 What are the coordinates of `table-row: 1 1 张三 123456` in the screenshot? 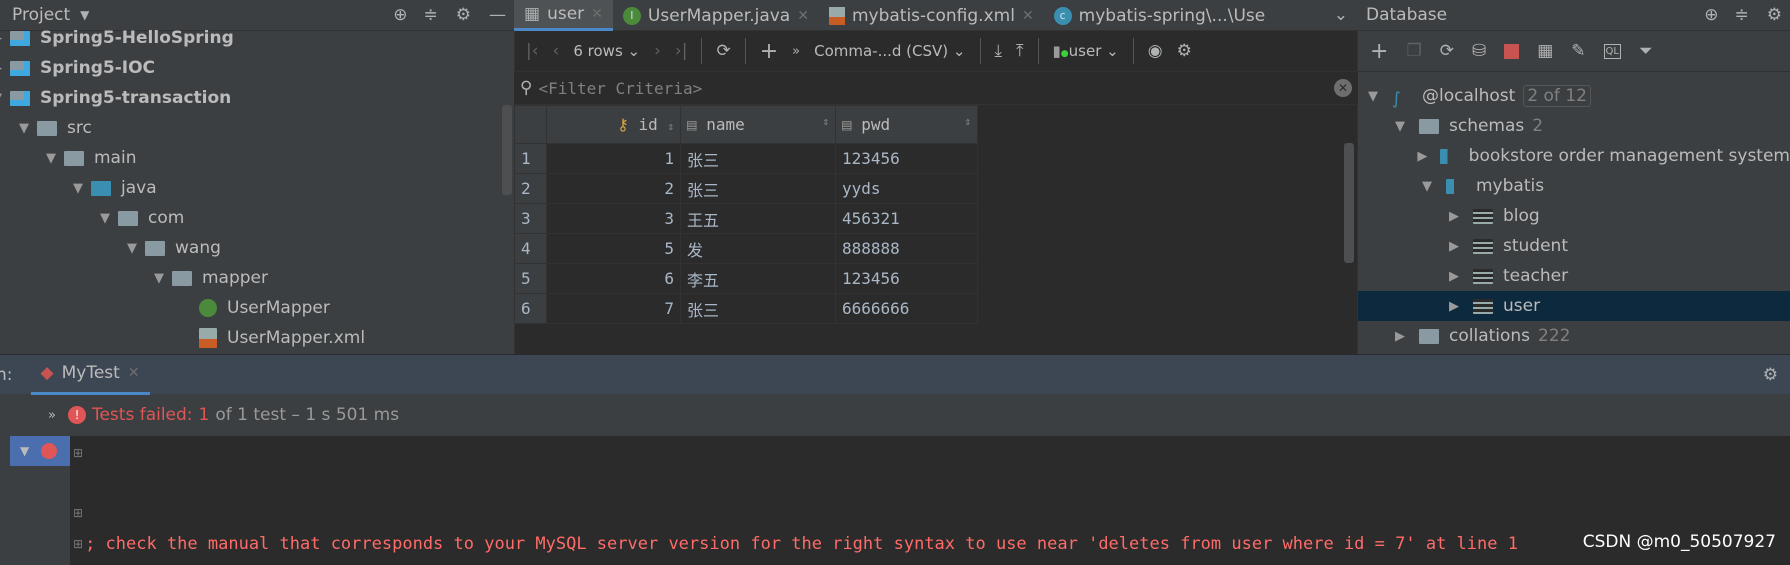 It's located at (746, 158).